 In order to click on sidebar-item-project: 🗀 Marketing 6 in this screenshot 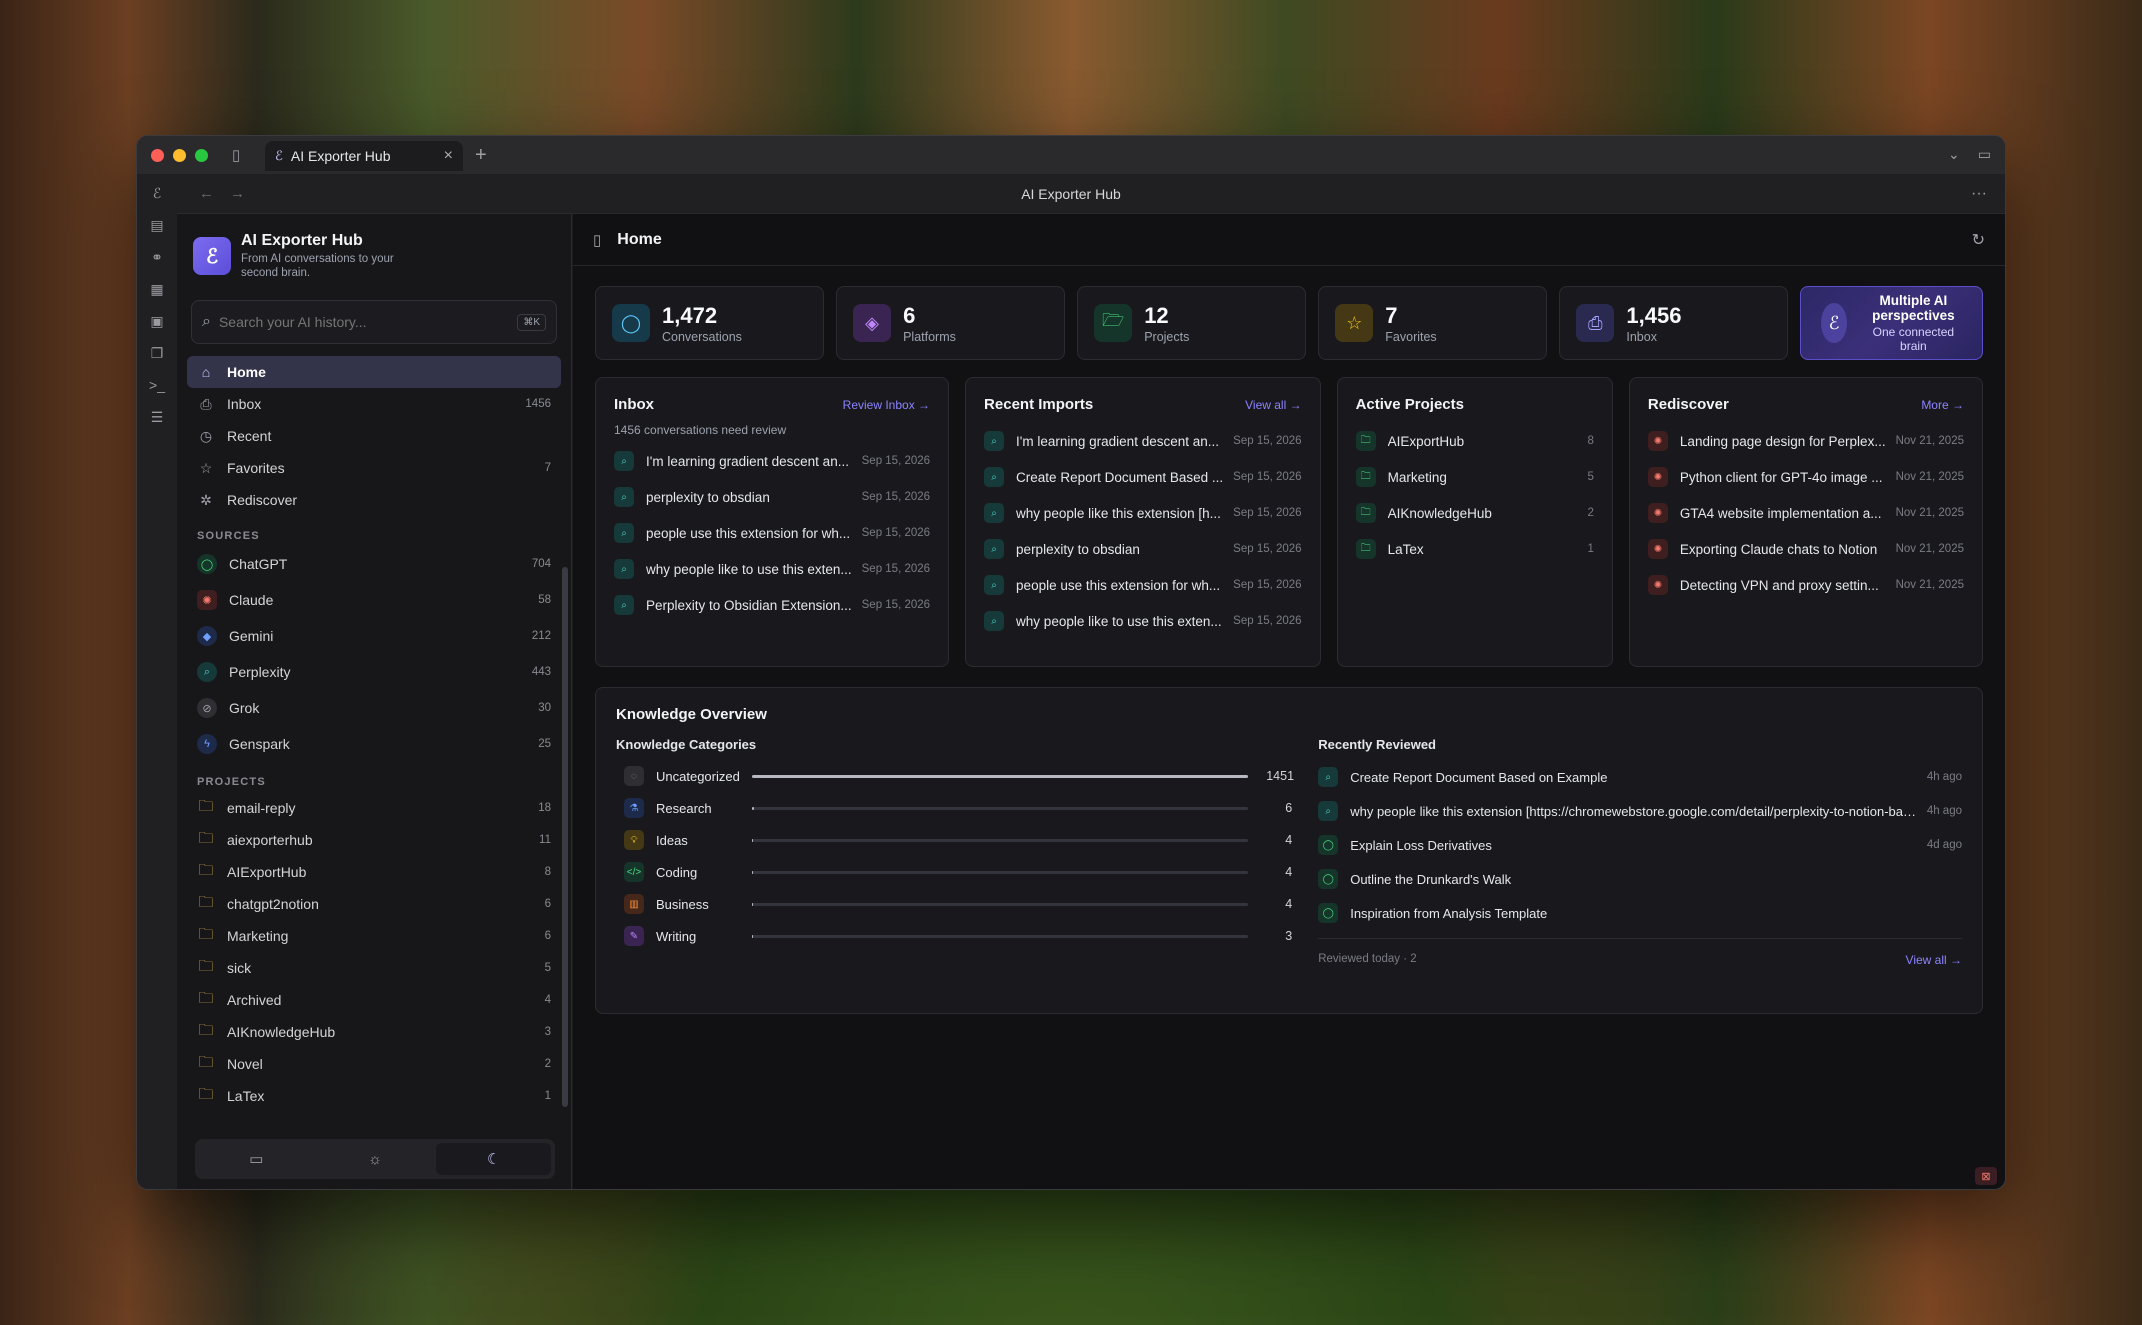, I will do `click(374, 936)`.